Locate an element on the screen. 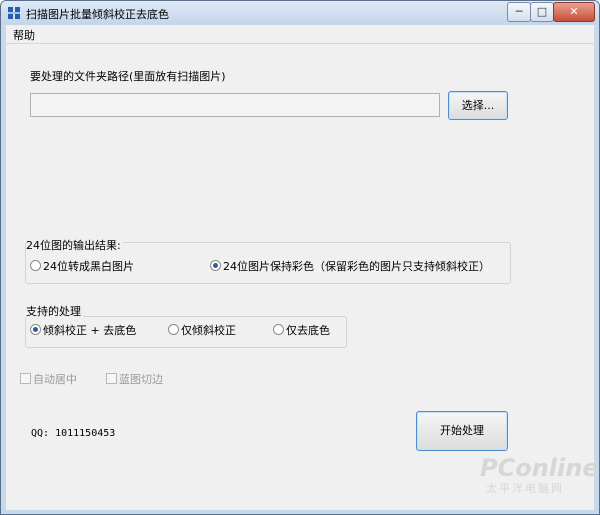 This screenshot has width=600, height=515. close-icon: ✕ is located at coordinates (574, 12).